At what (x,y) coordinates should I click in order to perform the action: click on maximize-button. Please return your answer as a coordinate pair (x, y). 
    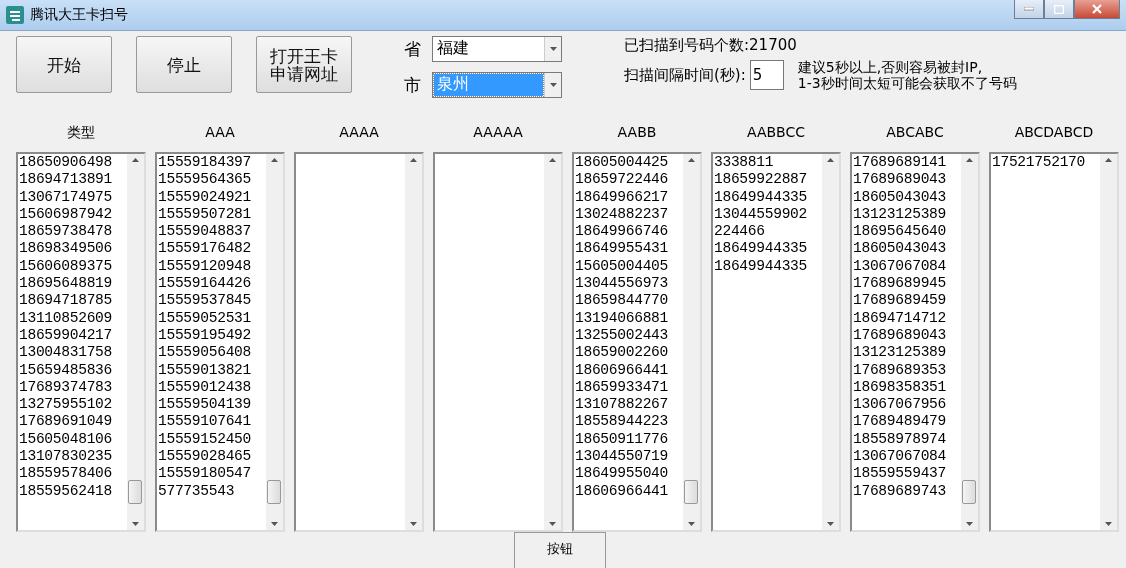
    Looking at the image, I should click on (1059, 9).